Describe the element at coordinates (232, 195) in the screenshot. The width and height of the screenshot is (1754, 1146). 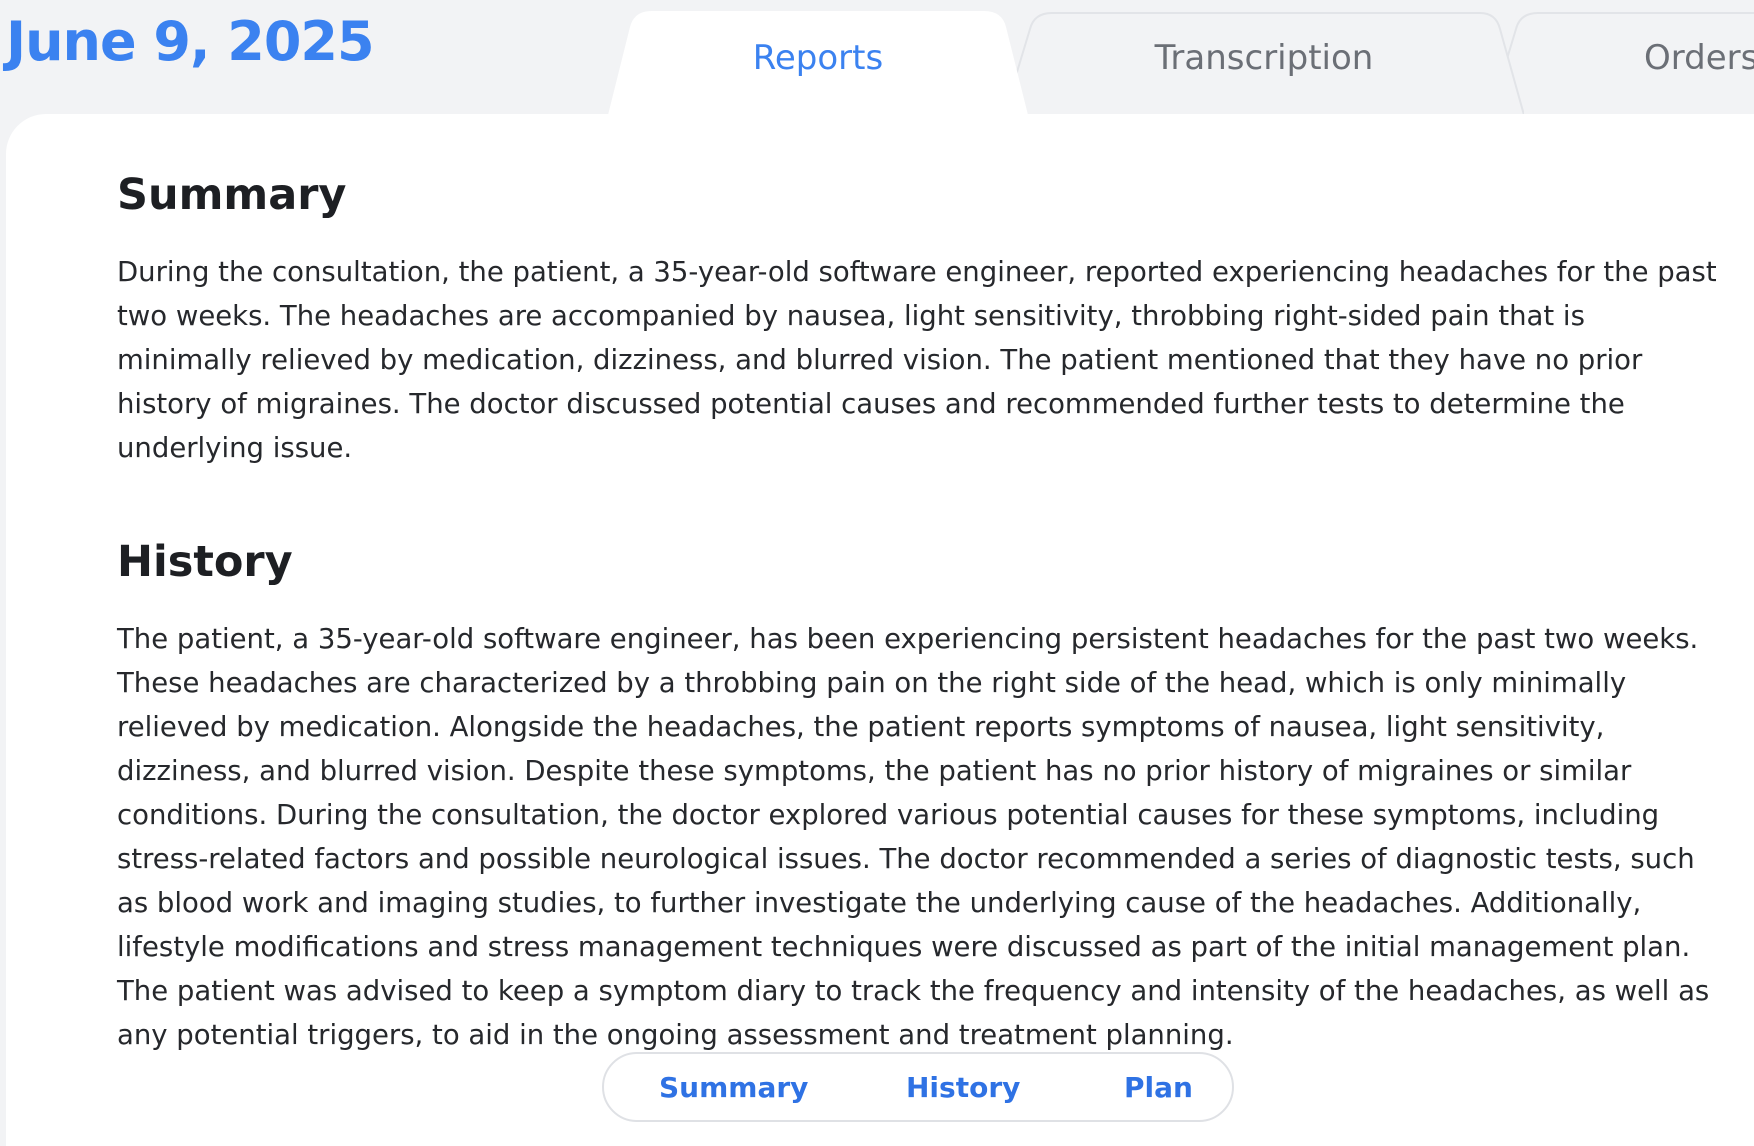
I see `summary-section-title: Summary` at that location.